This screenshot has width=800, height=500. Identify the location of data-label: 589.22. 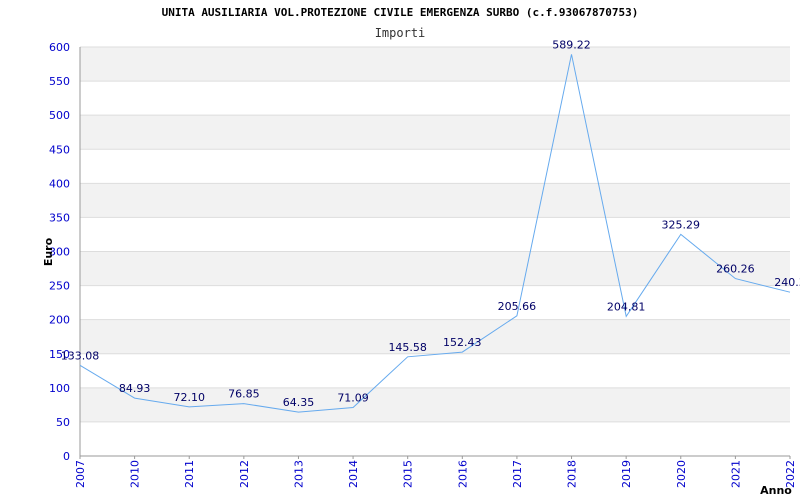
(571, 44).